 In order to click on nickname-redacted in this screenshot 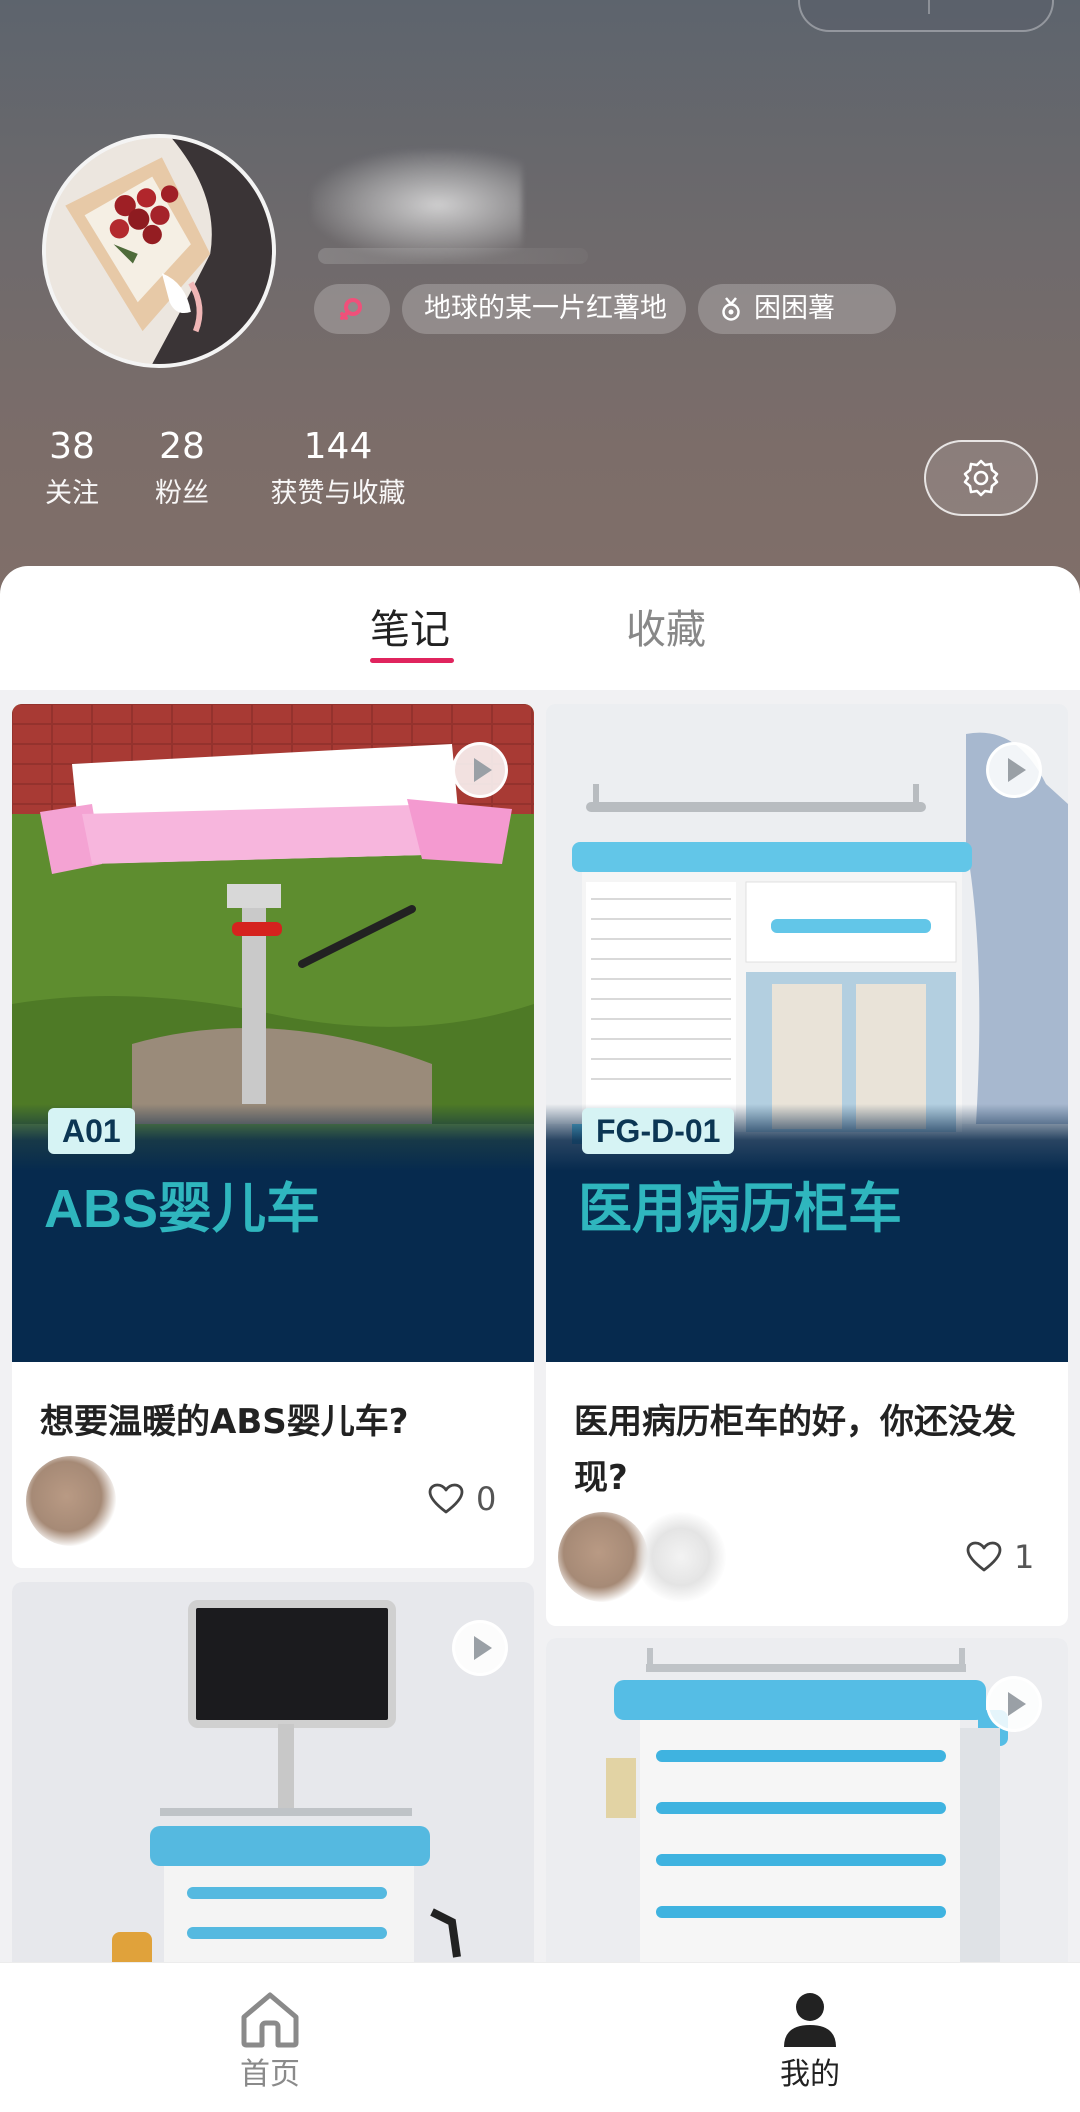, I will do `click(417, 205)`.